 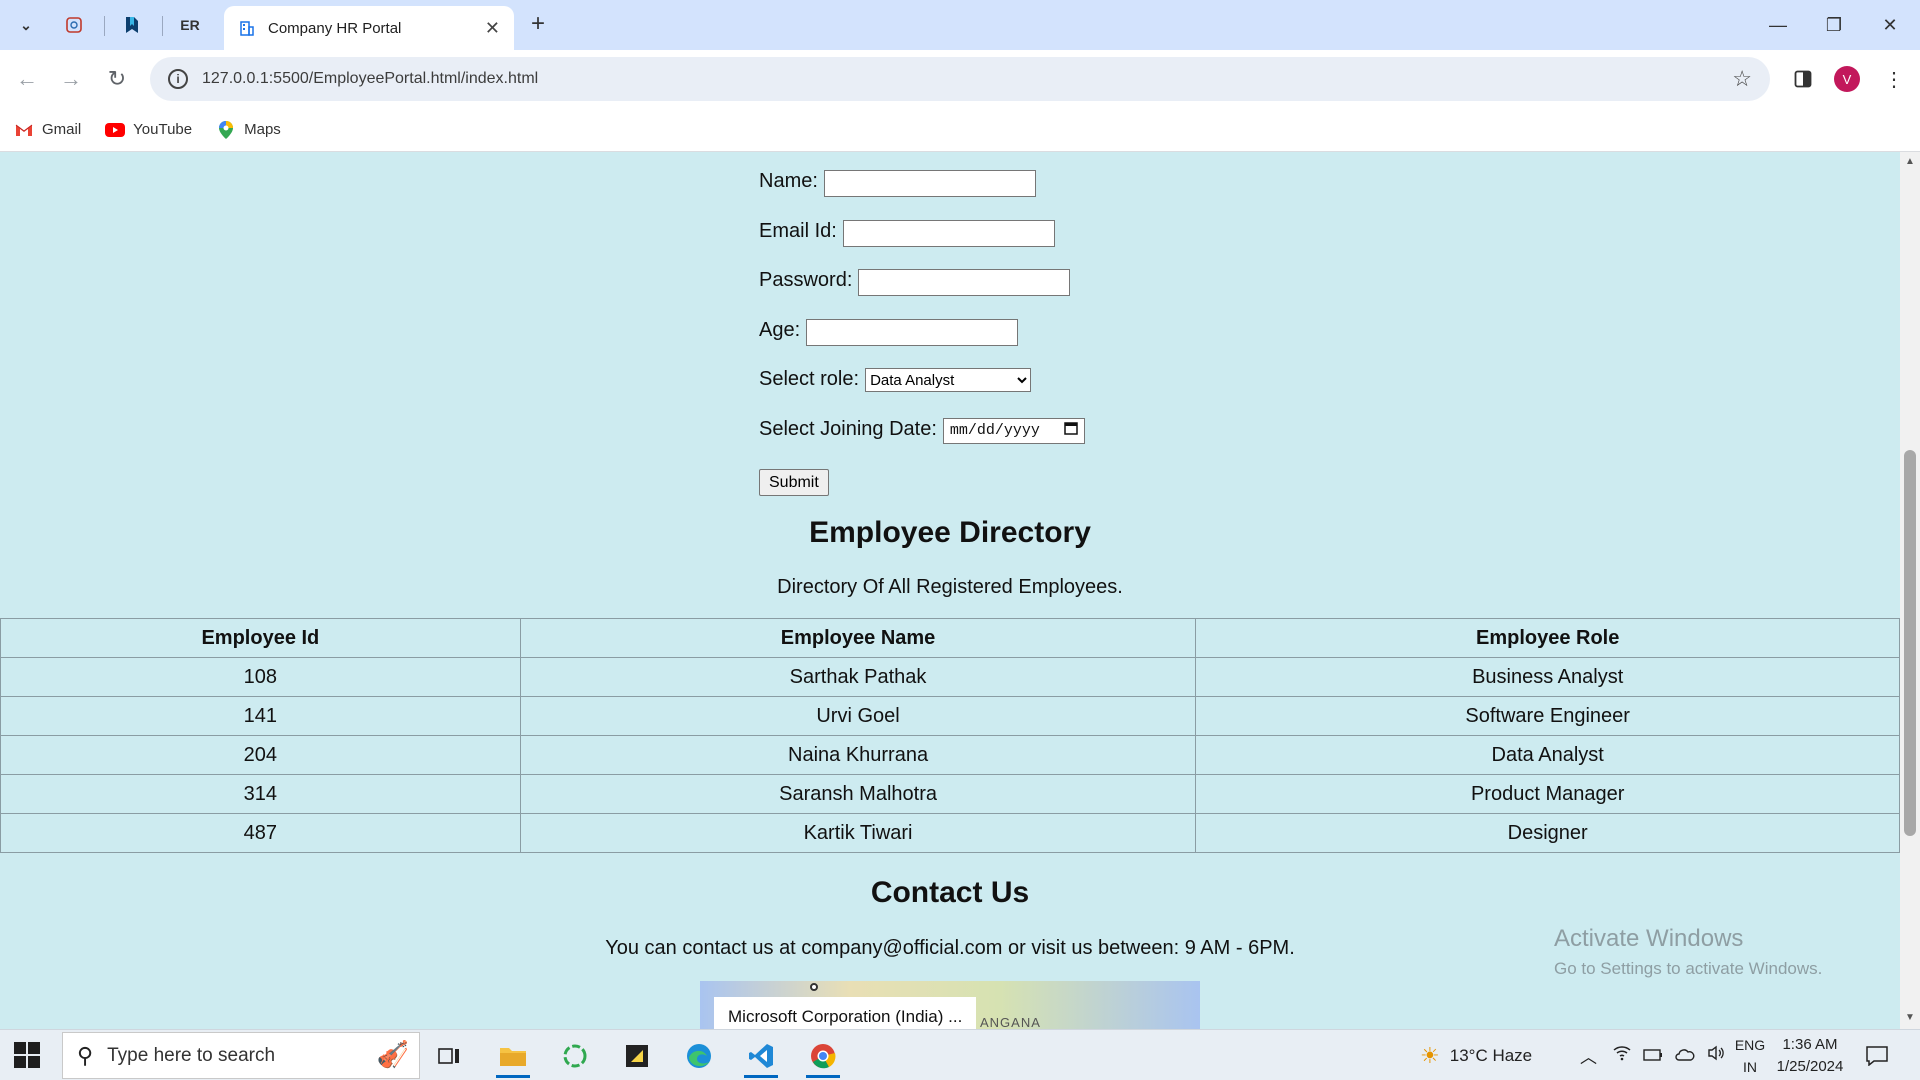 What do you see at coordinates (47, 129) in the screenshot?
I see `bookmark-gmail: Gmail` at bounding box center [47, 129].